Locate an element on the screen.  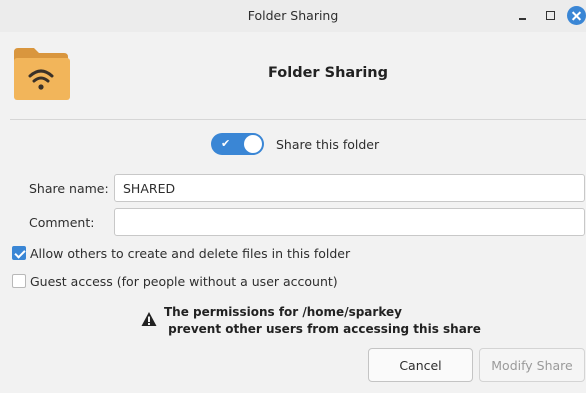
check-icon: ✔ is located at coordinates (226, 143).